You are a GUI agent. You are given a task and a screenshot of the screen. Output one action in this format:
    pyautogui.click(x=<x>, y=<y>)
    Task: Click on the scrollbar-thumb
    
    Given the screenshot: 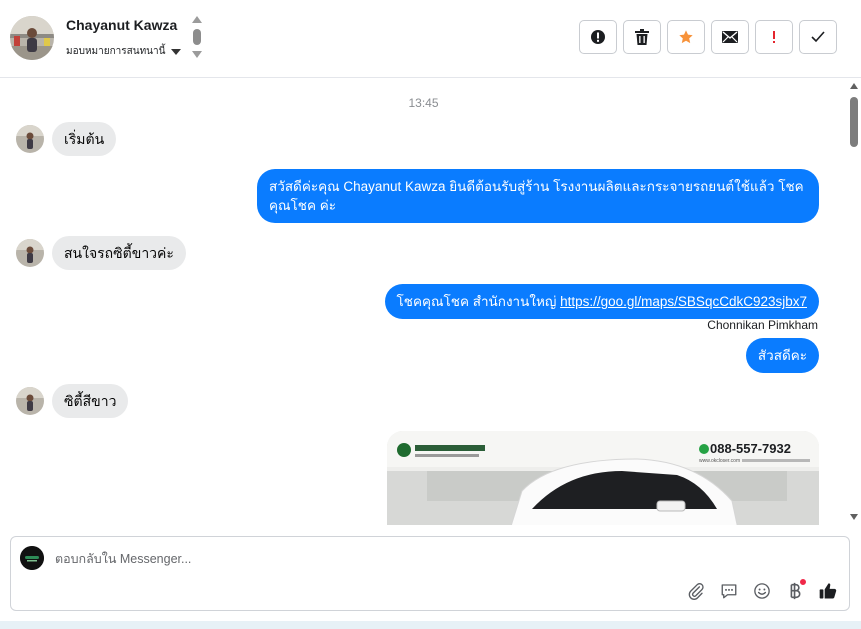 What is the action you would take?
    pyautogui.click(x=854, y=122)
    